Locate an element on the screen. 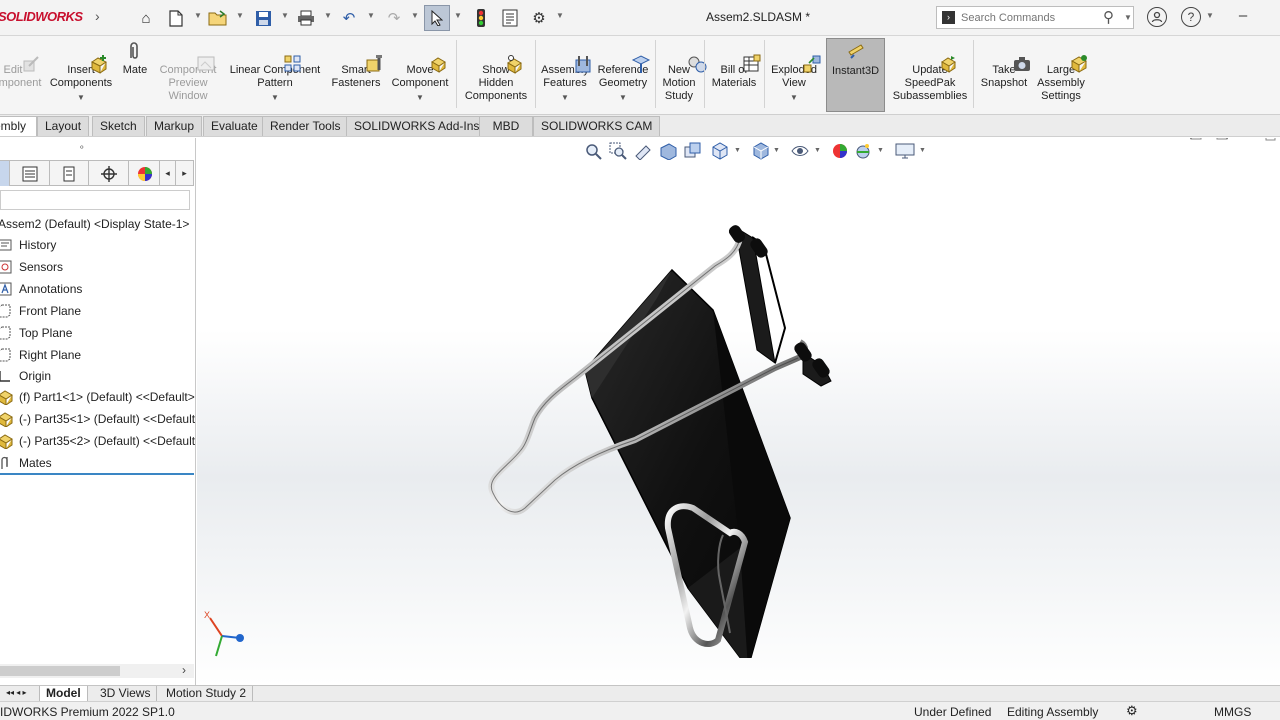 The width and height of the screenshot is (1280, 720). tab-sketch: Sketch is located at coordinates (118, 126).